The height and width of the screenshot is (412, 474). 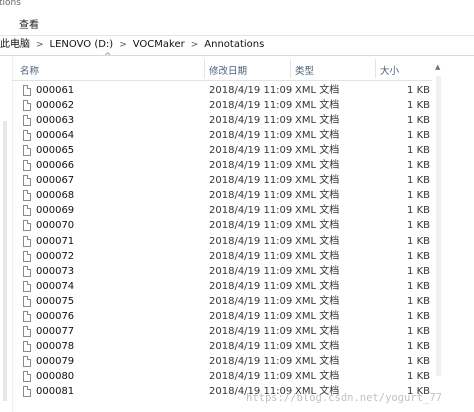 I want to click on file-name: 000065, so click(x=55, y=151).